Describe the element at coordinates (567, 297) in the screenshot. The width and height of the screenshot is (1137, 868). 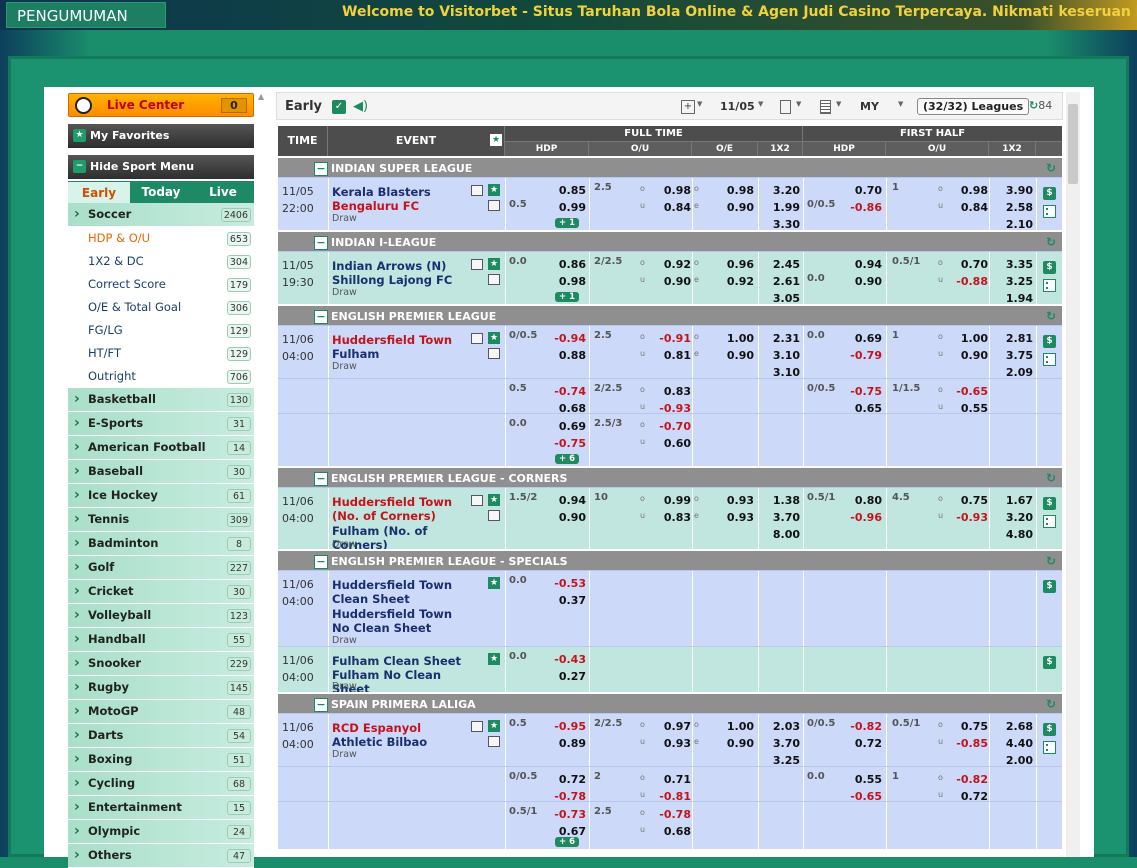
I see `more-bets-button: + 1` at that location.